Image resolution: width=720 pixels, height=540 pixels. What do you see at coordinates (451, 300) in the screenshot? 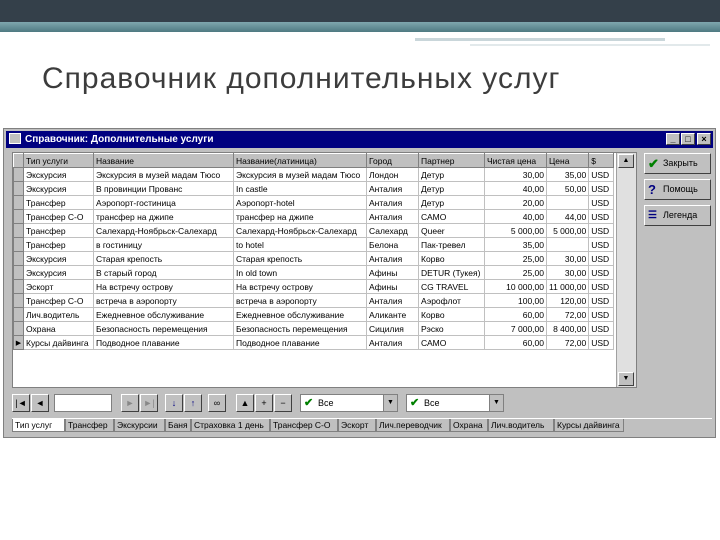
I see `cell-partner: Аэрофлот` at bounding box center [451, 300].